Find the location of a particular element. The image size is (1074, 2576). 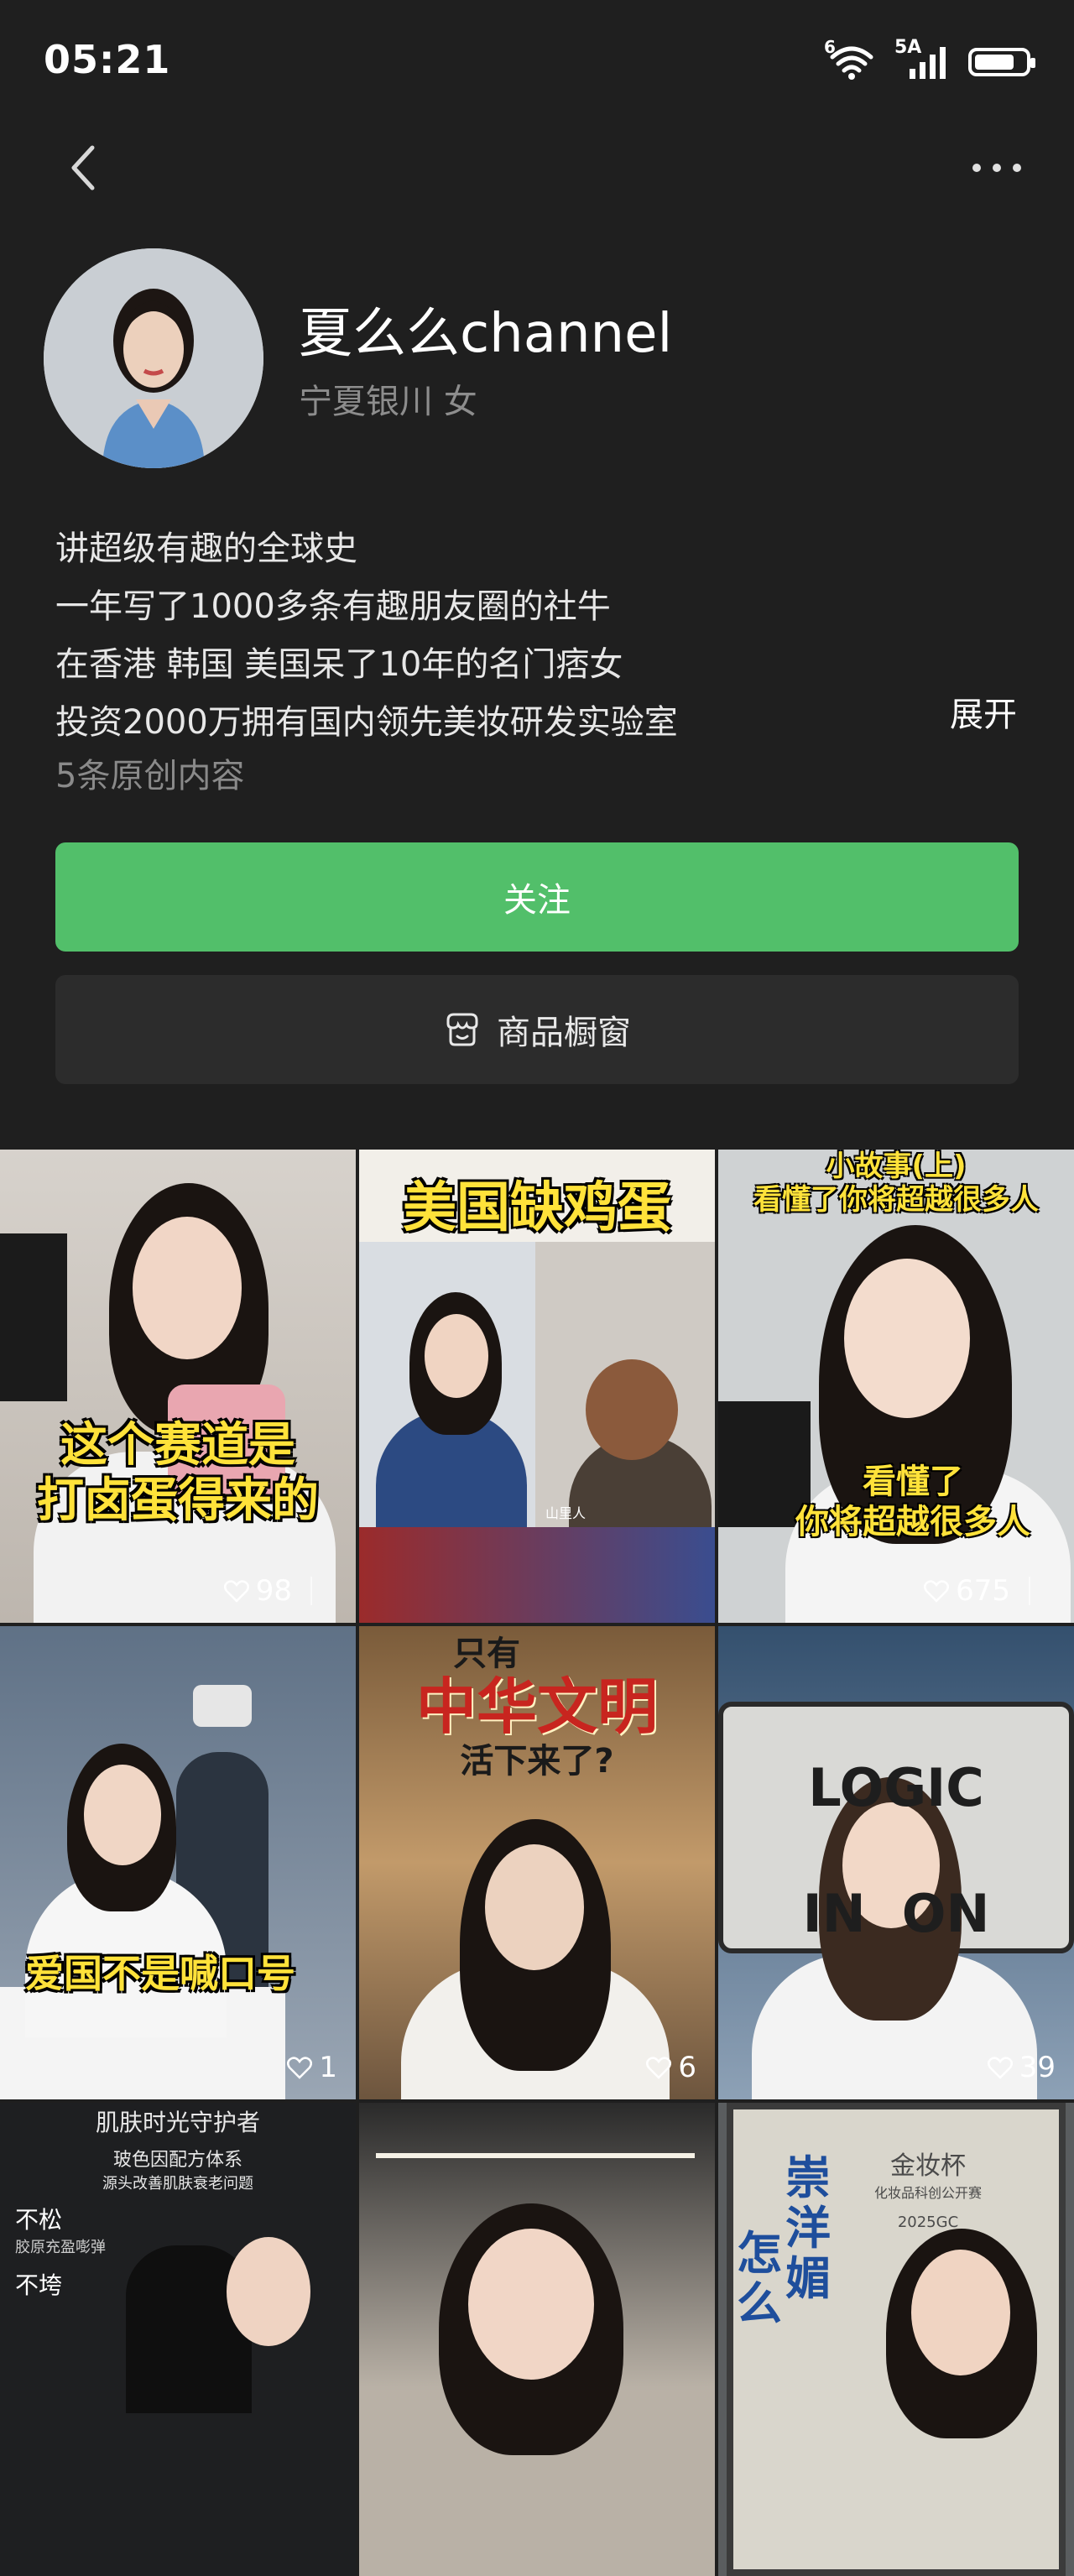

video-caption: 只有 中华文明 活下来了? is located at coordinates (537, 1708).